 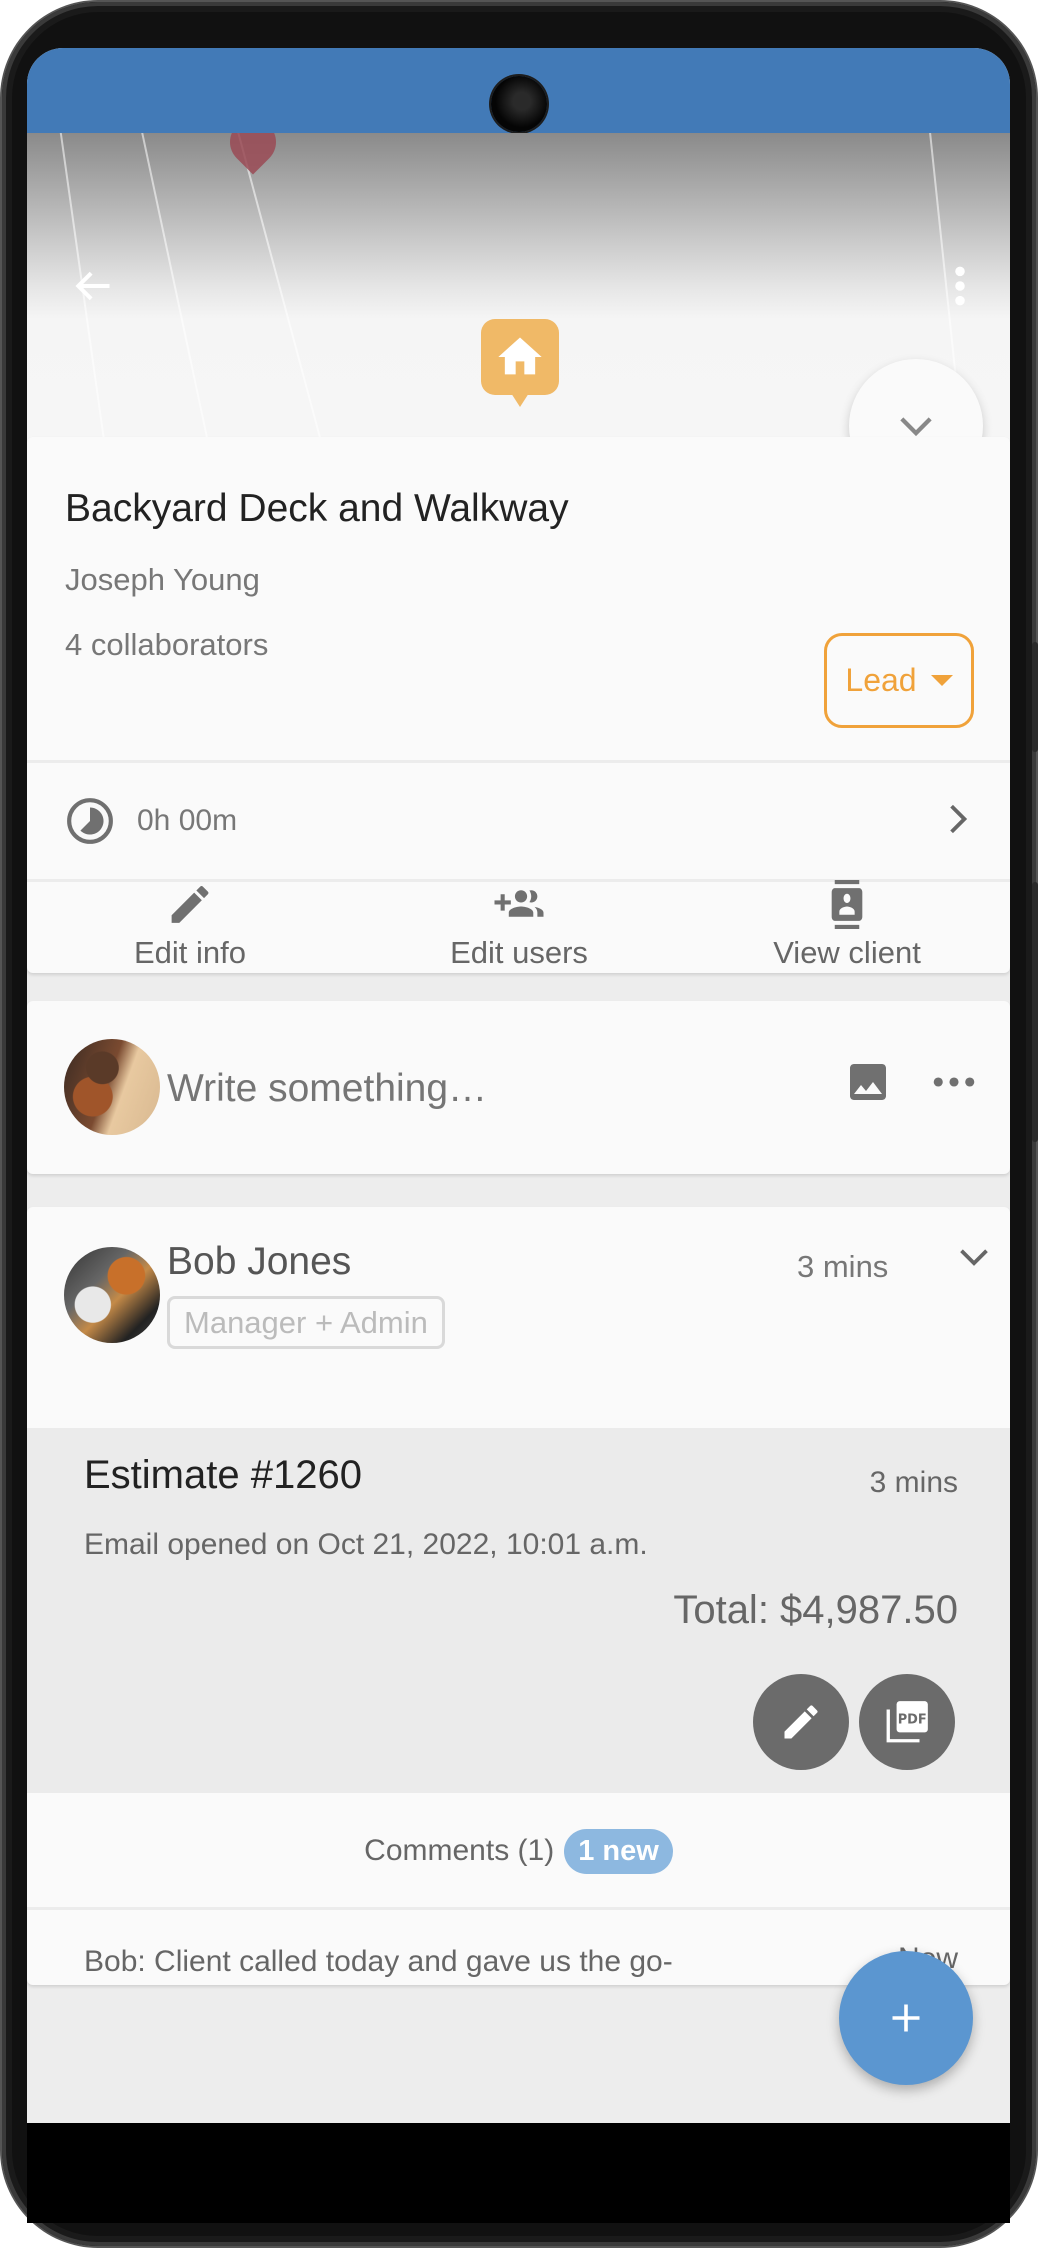 I want to click on view-client-button: View client, so click(x=847, y=925).